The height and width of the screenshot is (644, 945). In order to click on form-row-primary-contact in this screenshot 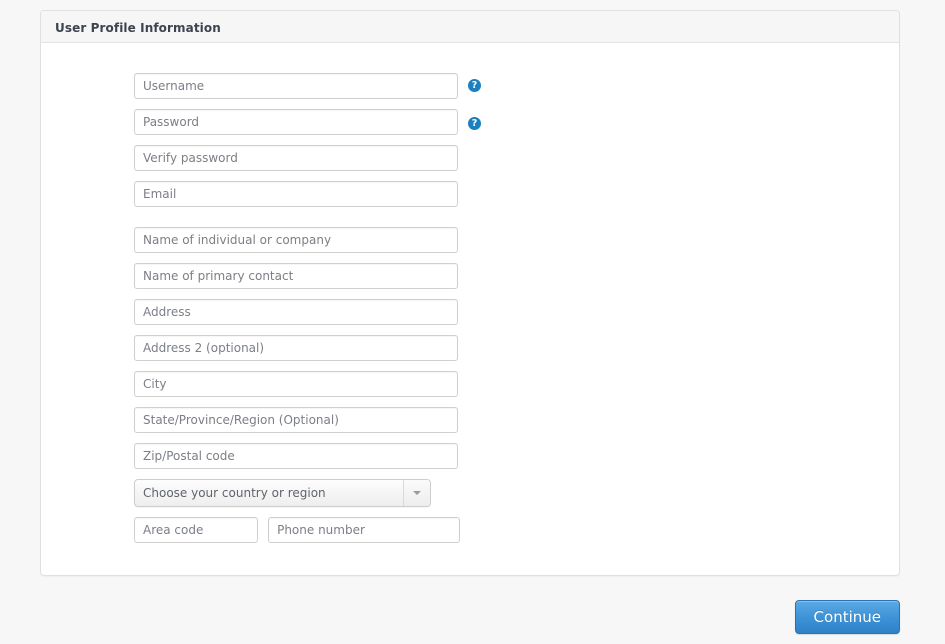, I will do `click(470, 276)`.